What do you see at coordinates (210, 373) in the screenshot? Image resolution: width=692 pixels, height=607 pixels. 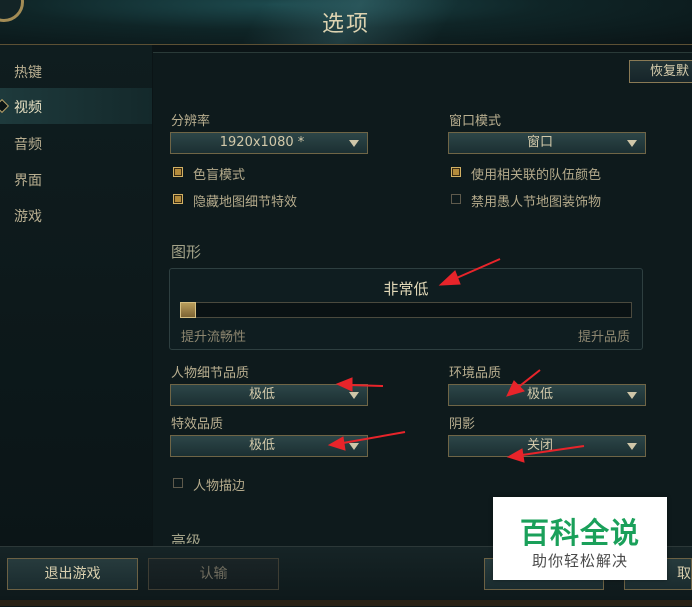 I see `character-quality-label: 人物细节品质` at bounding box center [210, 373].